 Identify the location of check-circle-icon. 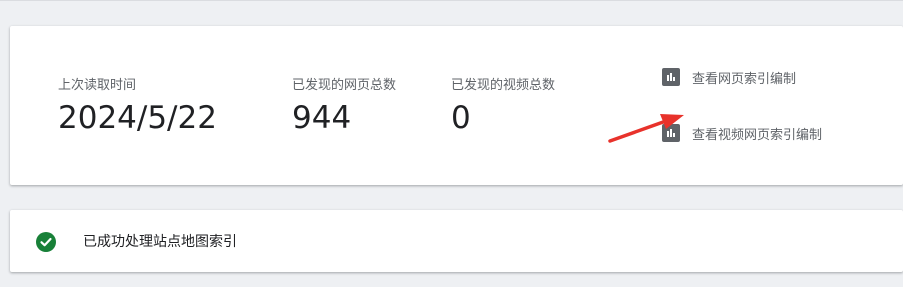
(46, 242).